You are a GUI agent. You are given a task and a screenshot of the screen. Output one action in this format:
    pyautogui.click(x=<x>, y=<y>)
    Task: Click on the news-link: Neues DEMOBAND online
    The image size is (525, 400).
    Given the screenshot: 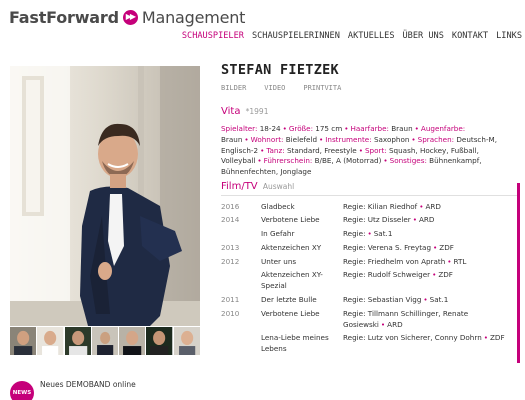 What is the action you would take?
    pyautogui.click(x=88, y=384)
    